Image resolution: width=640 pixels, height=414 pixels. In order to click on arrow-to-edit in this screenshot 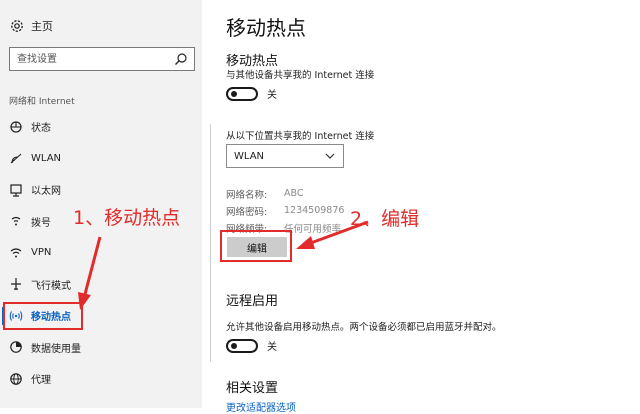, I will do `click(338, 233)`.